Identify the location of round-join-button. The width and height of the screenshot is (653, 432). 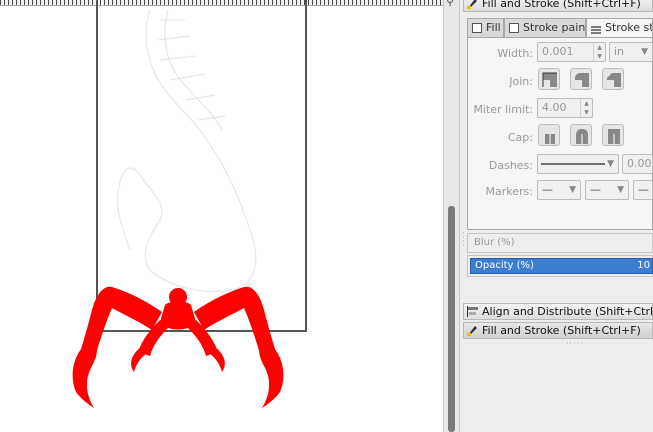
(581, 79).